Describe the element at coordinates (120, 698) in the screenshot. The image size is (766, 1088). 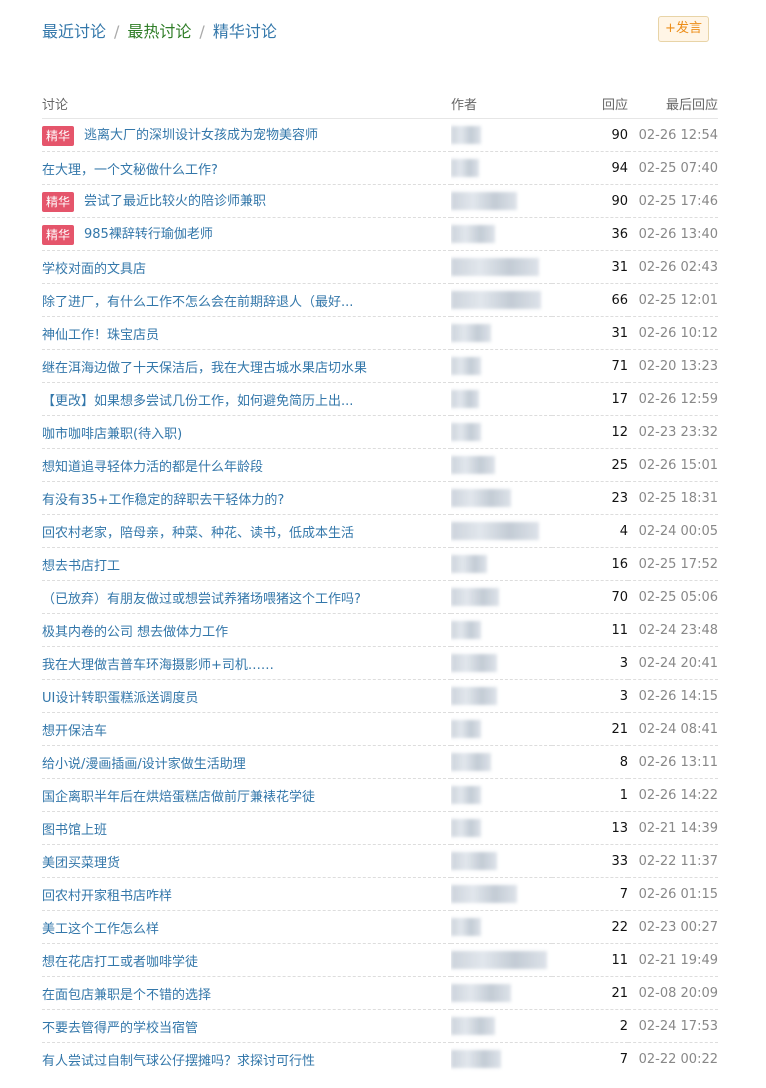
I see `topic-title-link: UI设计转职蛋糕派送调度员` at that location.